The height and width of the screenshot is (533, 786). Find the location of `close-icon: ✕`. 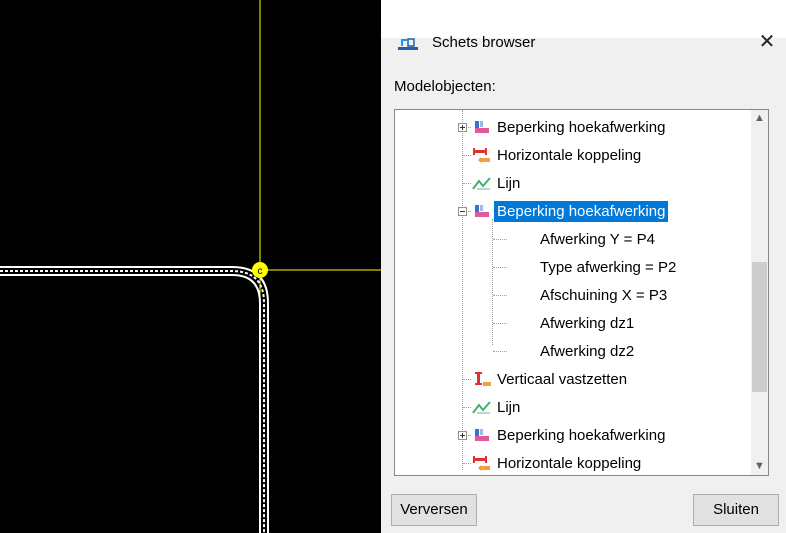

close-icon: ✕ is located at coordinates (767, 41).